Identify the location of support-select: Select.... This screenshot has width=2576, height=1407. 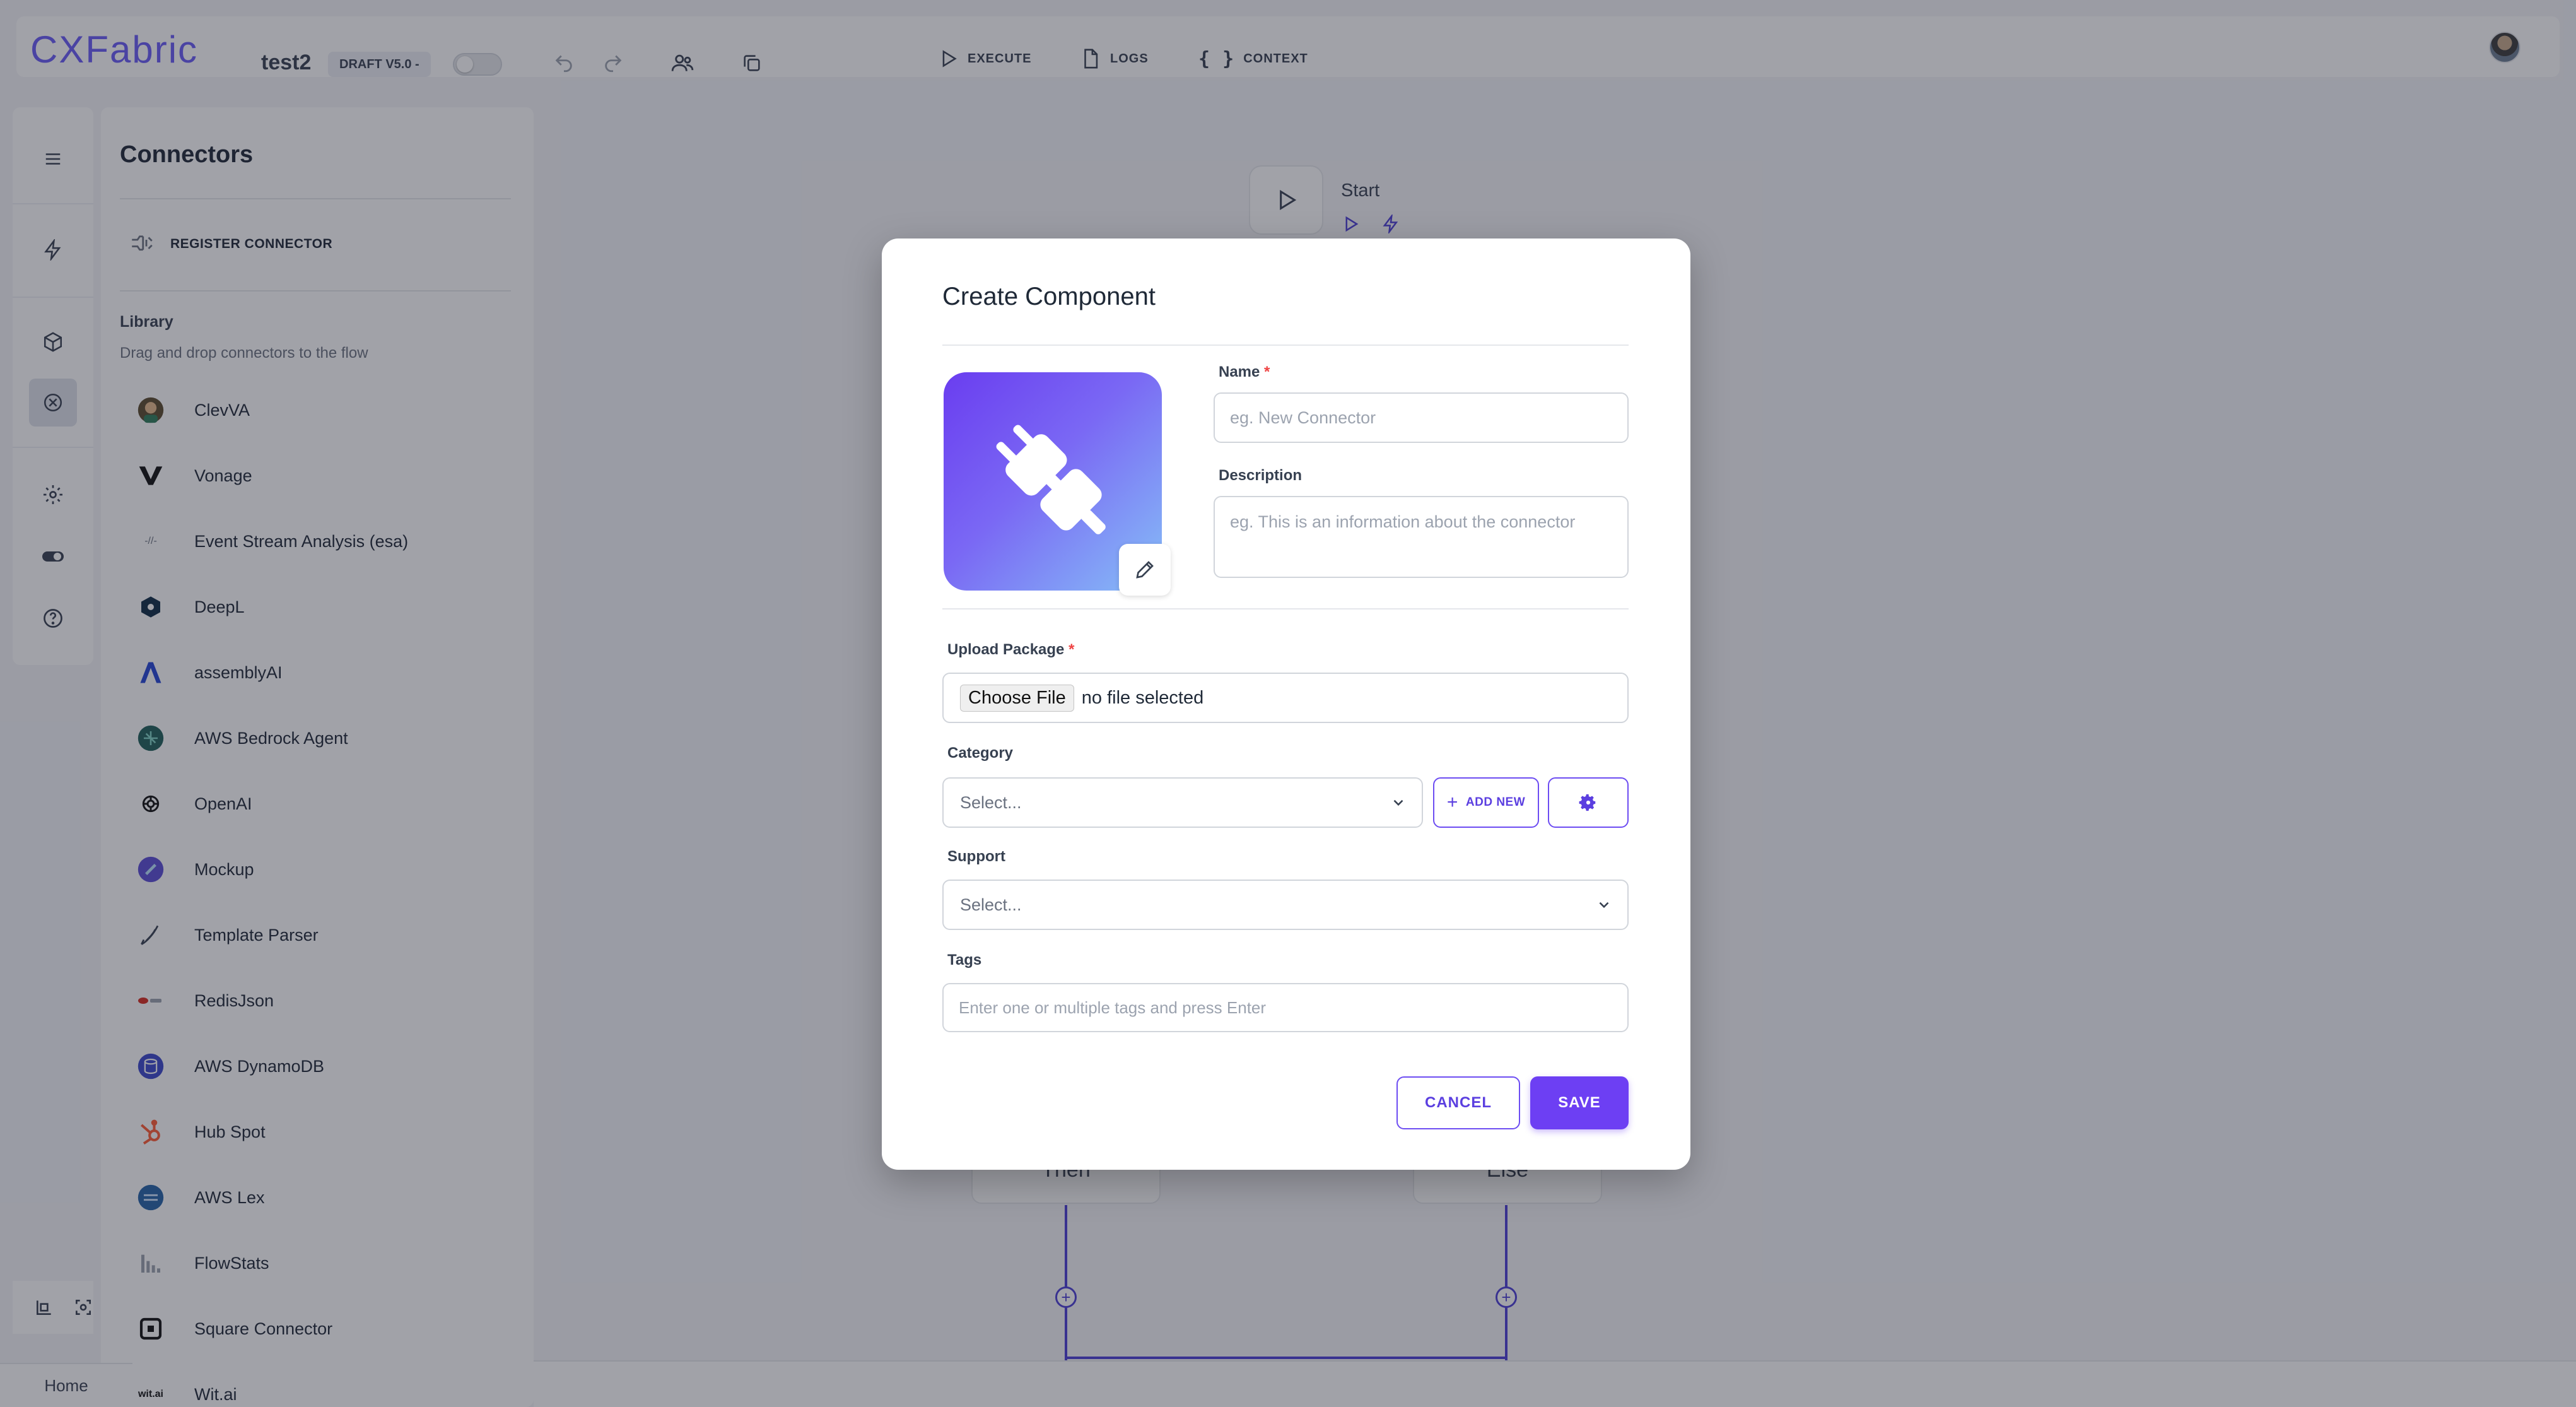
(1285, 905).